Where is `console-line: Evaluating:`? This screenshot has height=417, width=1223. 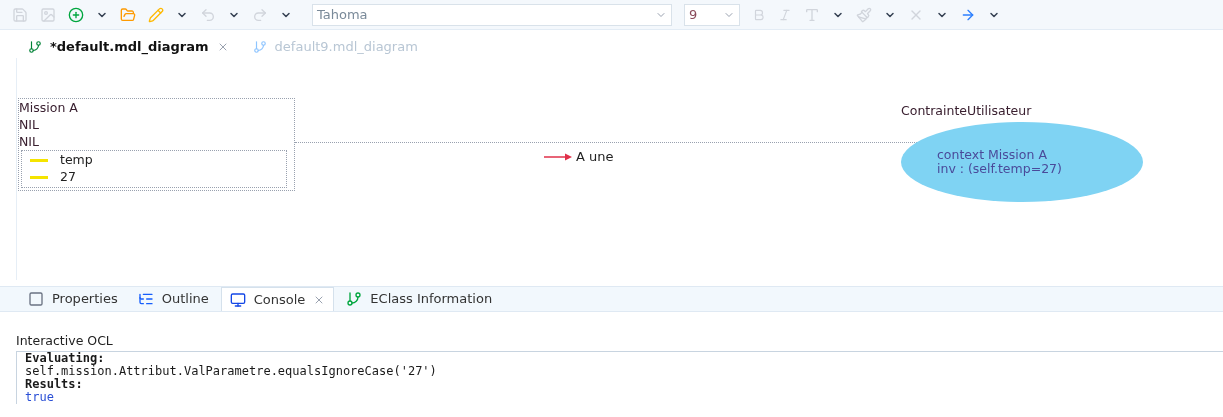 console-line: Evaluating: is located at coordinates (65, 358).